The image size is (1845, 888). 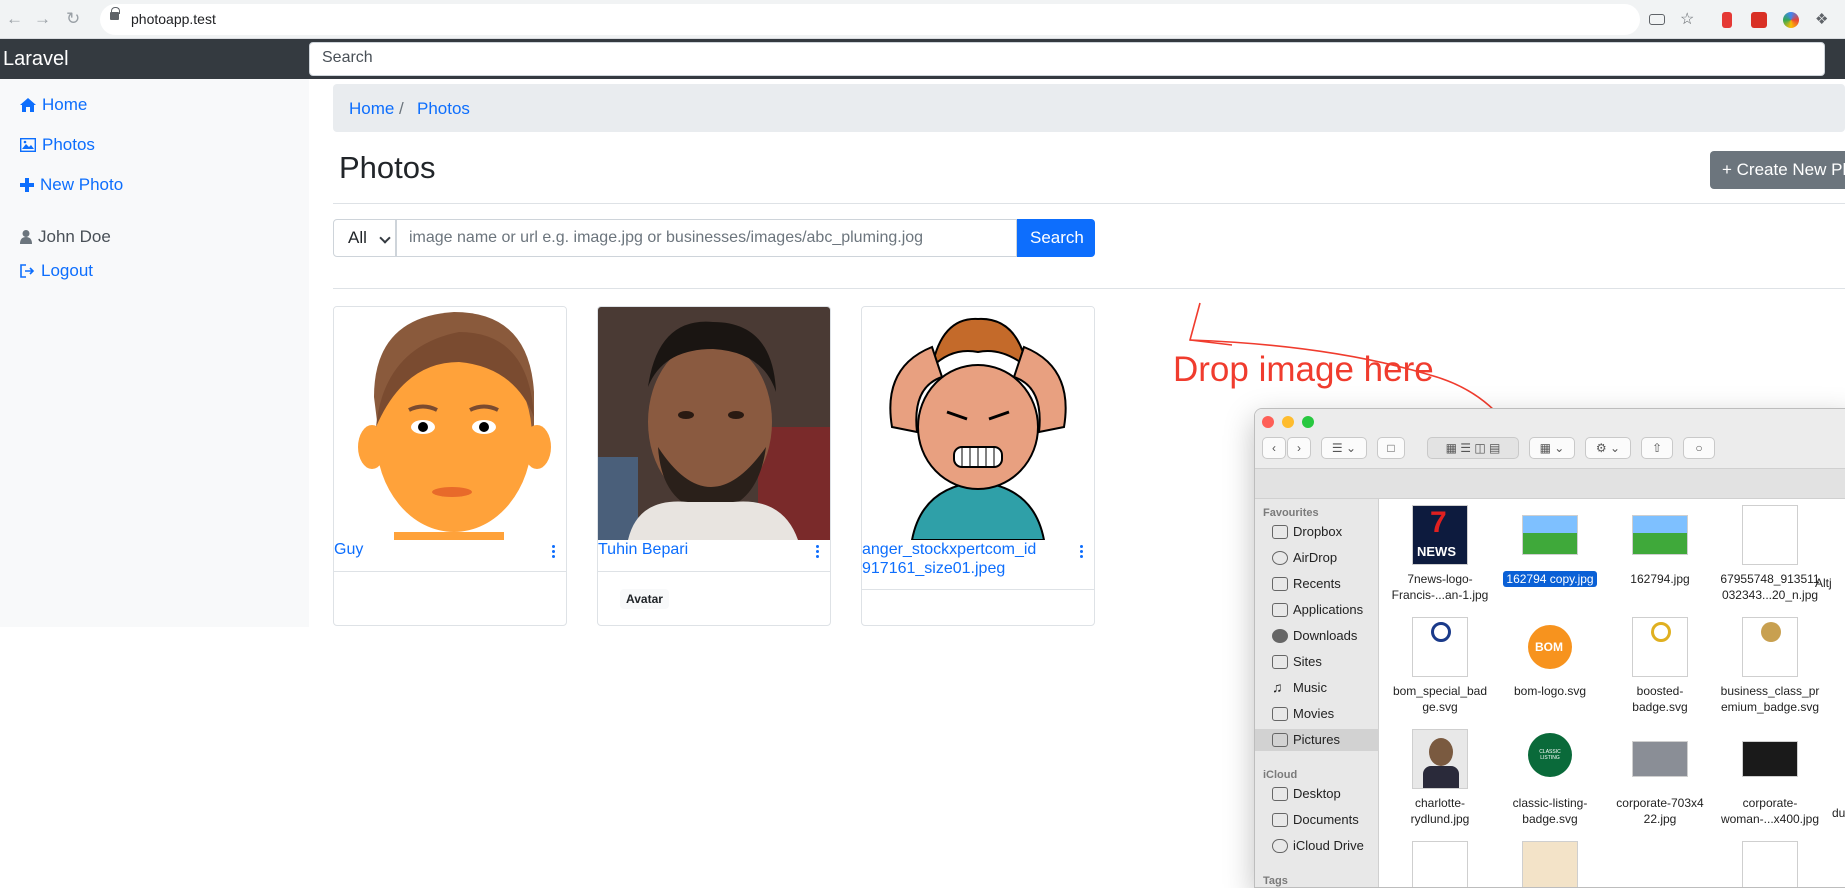 What do you see at coordinates (42, 19) in the screenshot?
I see `forward-icon: →` at bounding box center [42, 19].